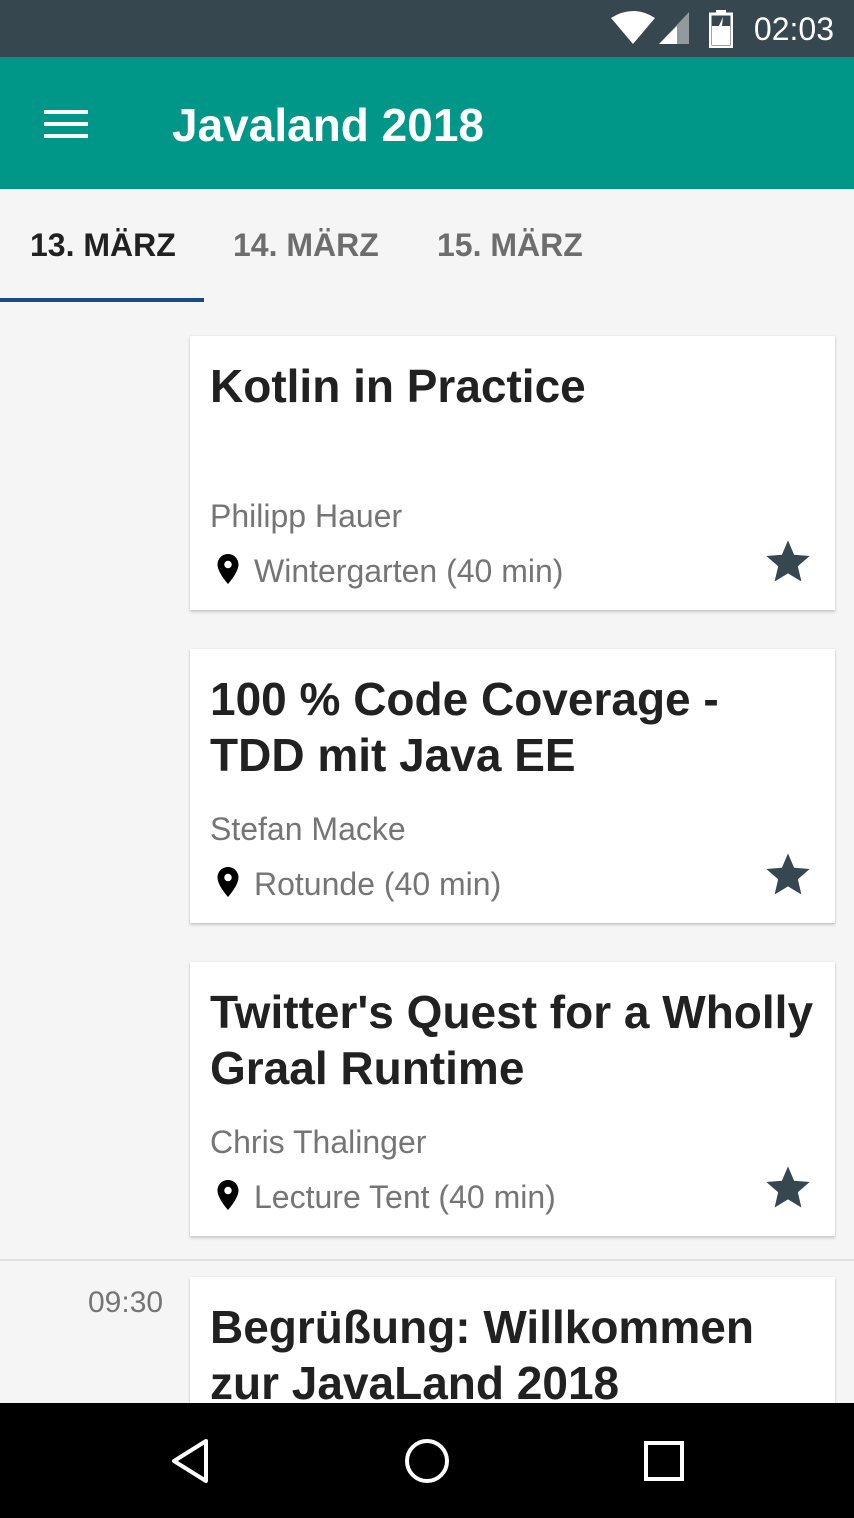 The image size is (854, 1518). I want to click on session-speaker: Stefan Macke, so click(308, 829).